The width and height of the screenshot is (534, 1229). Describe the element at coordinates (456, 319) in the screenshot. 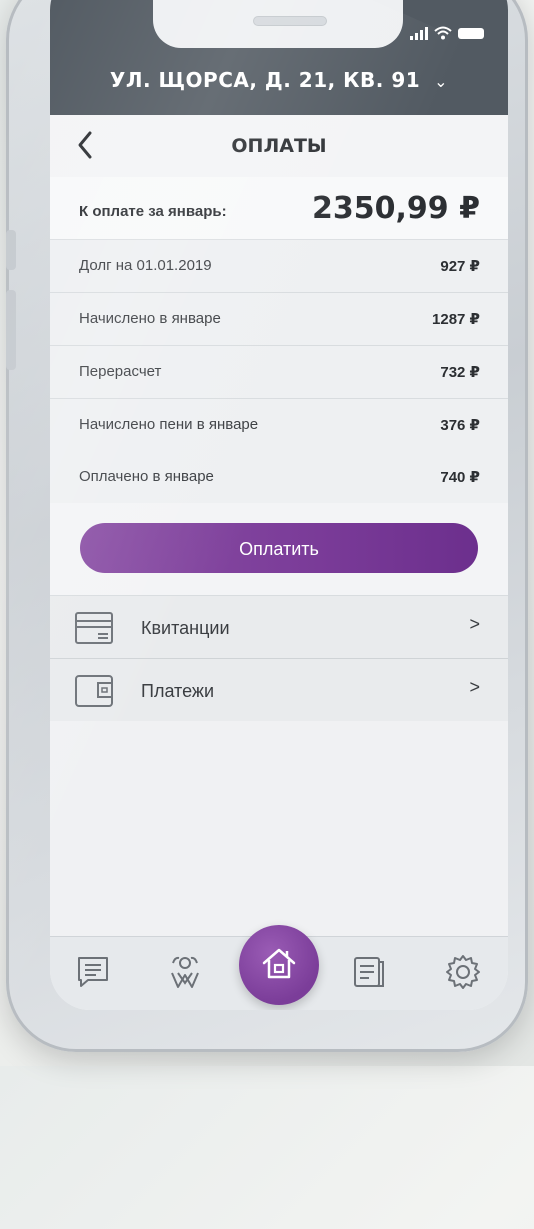

I see `row-value: 1287 ₽` at that location.